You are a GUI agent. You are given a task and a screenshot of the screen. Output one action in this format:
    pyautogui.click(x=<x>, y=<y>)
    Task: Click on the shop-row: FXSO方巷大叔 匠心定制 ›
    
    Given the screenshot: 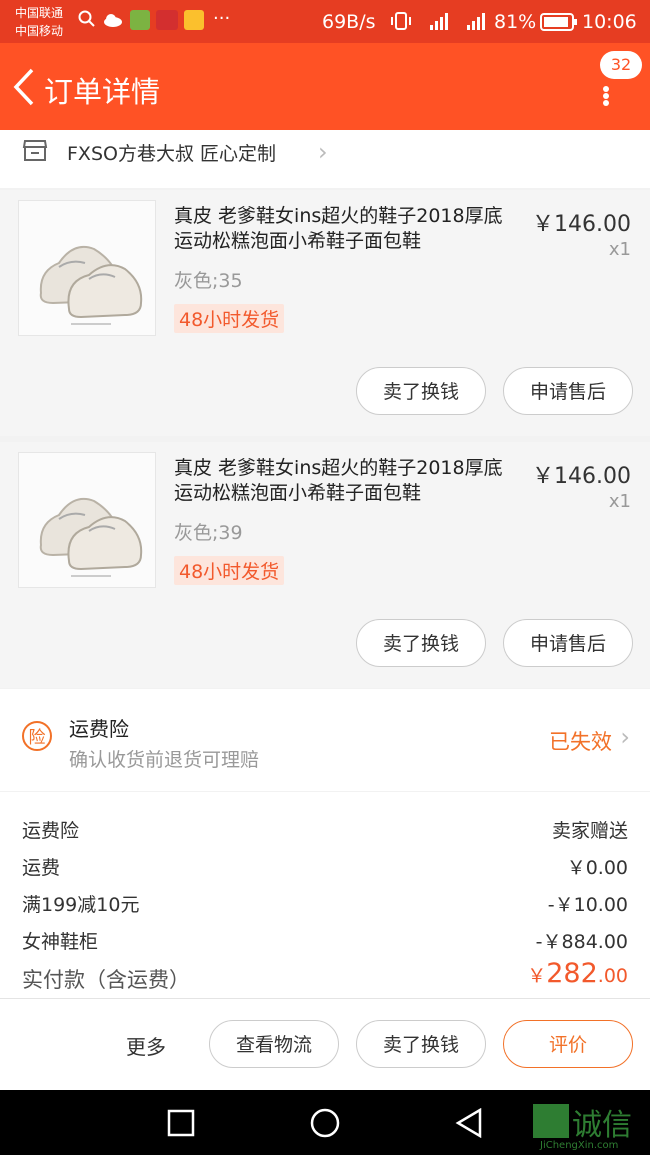 What is the action you would take?
    pyautogui.click(x=325, y=159)
    